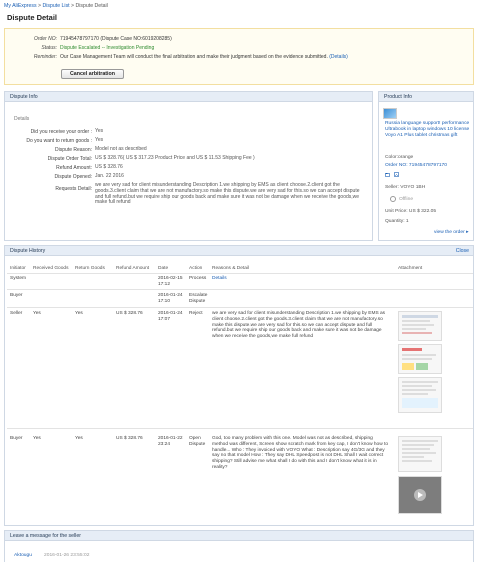  I want to click on col-reasons: Reasons & Detail, so click(231, 268).